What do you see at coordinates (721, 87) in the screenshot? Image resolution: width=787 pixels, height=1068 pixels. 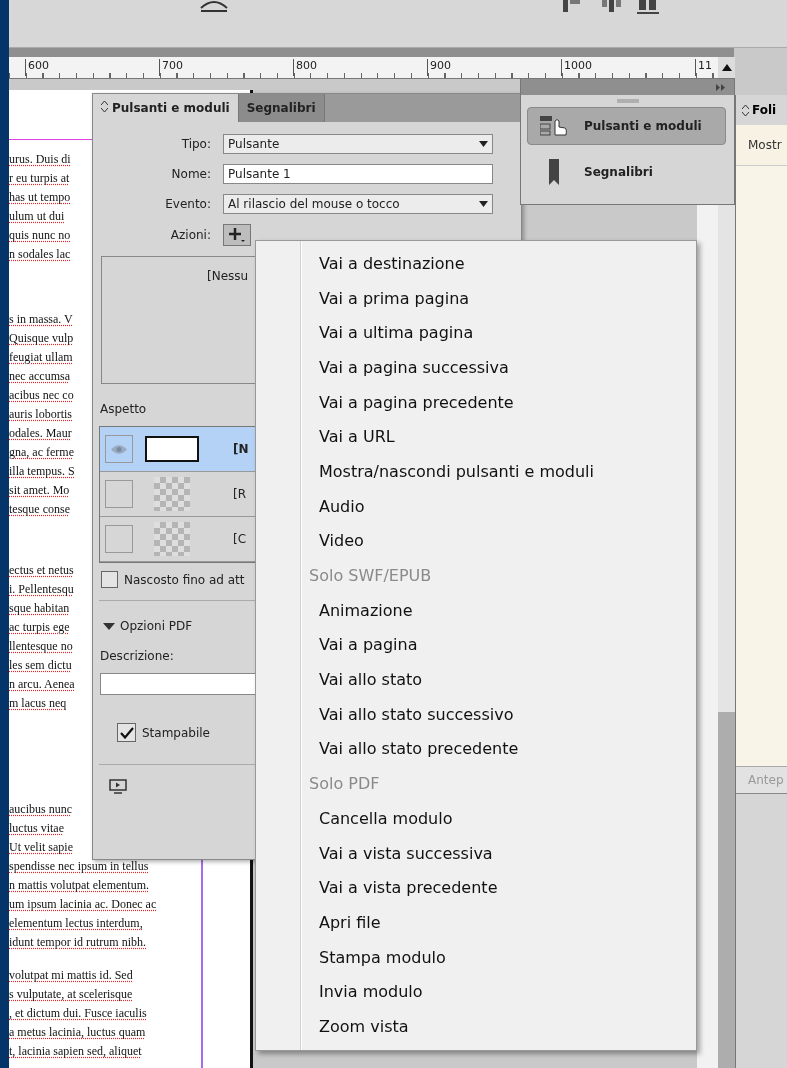 I see `collapse-icon` at bounding box center [721, 87].